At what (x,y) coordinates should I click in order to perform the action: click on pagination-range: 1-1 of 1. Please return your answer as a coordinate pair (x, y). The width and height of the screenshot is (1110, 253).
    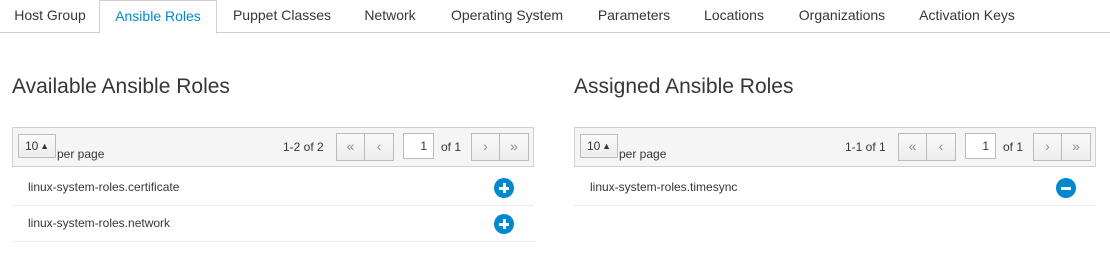
    Looking at the image, I should click on (865, 147).